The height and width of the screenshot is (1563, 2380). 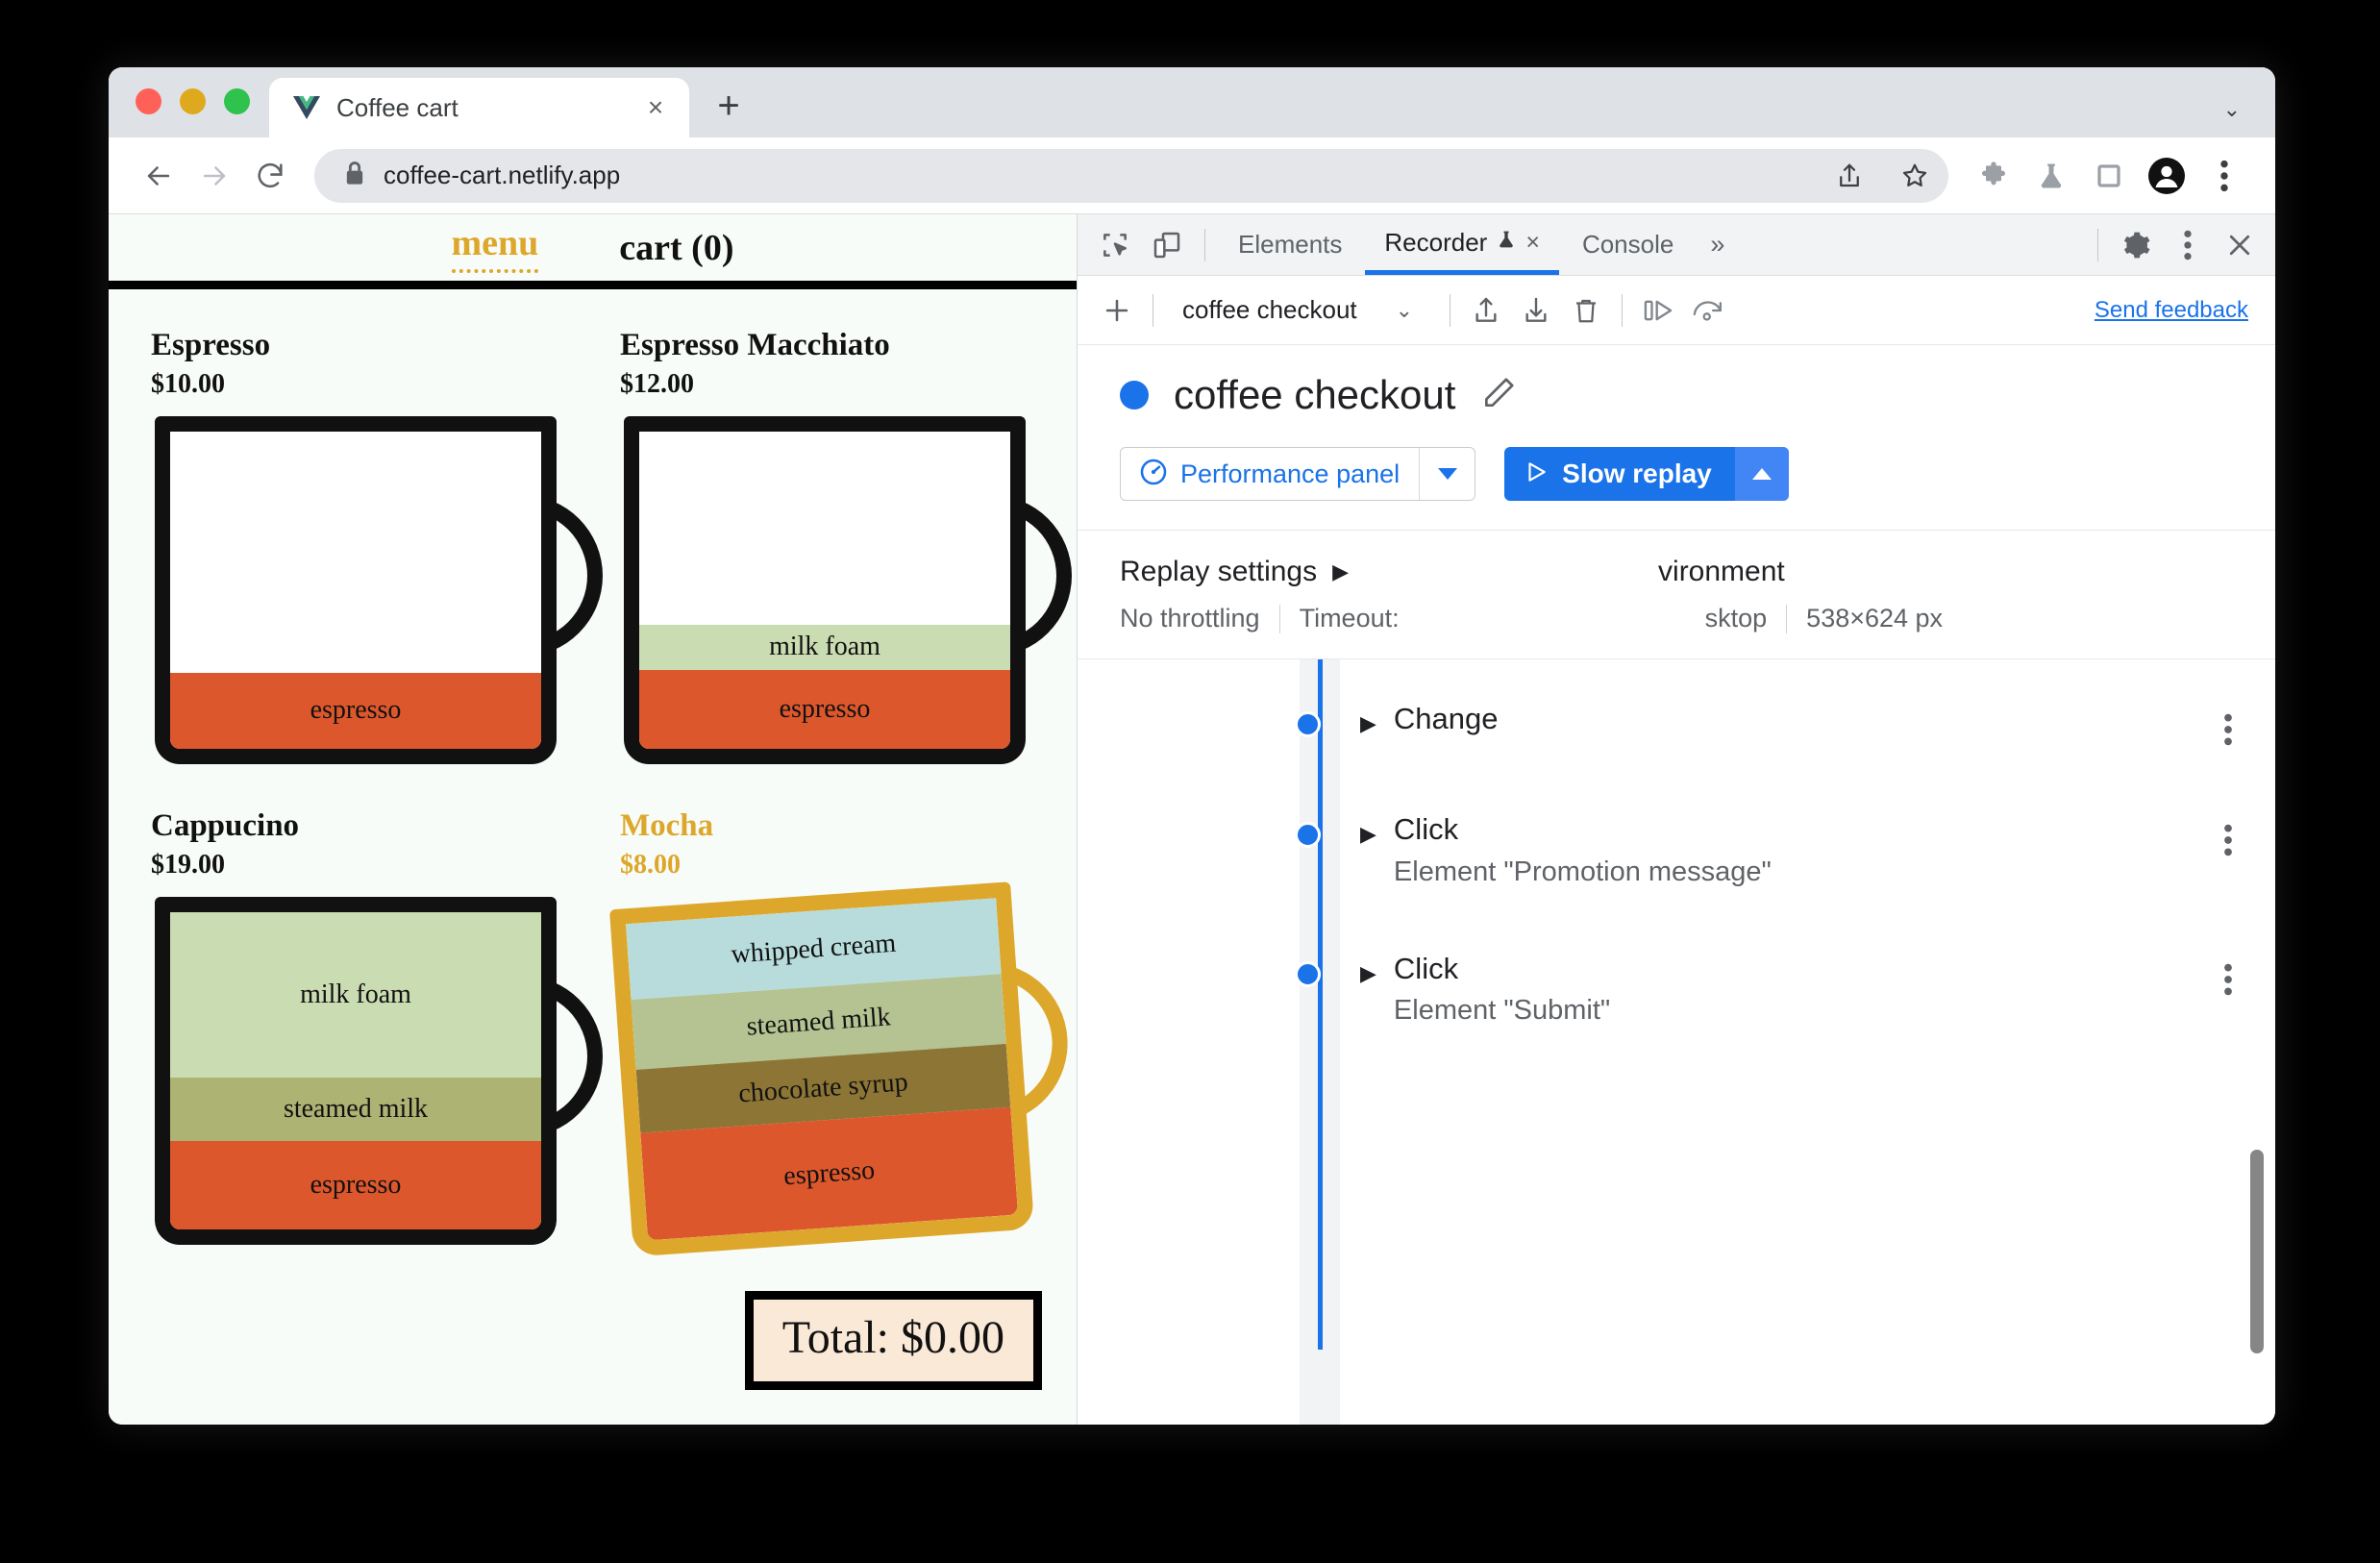 What do you see at coordinates (1270, 310) in the screenshot?
I see `recording-selector-label: coffee checkout` at bounding box center [1270, 310].